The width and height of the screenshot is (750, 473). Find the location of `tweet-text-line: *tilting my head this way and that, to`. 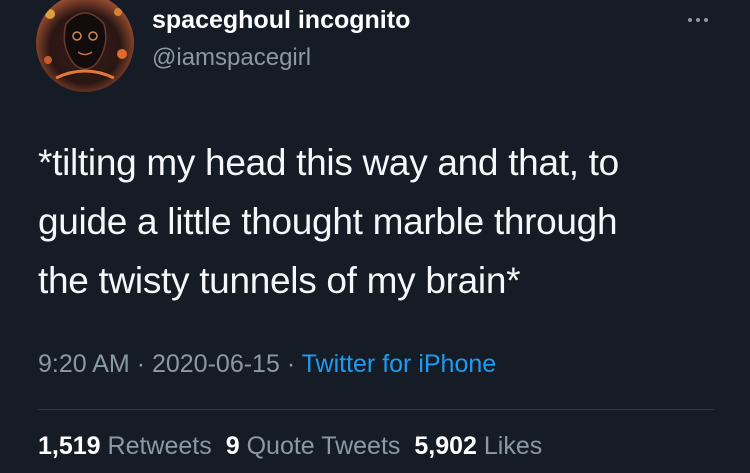

tweet-text-line: *tilting my head this way and that, to is located at coordinates (328, 162).